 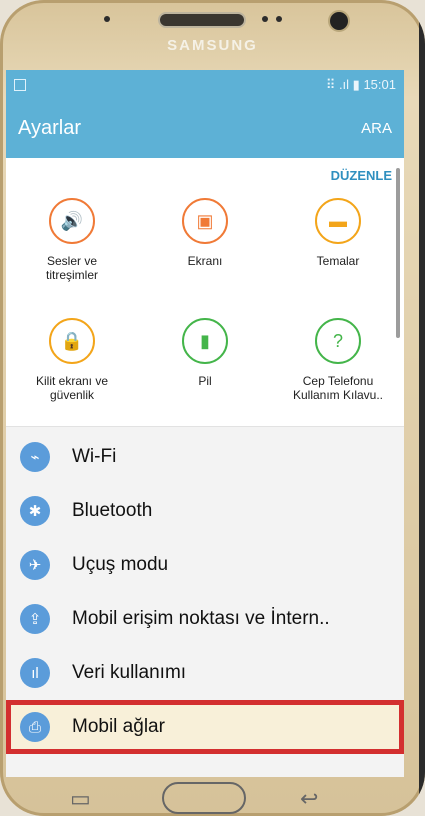 I want to click on quick-item-battery: ▮ Pil, so click(x=205, y=353).